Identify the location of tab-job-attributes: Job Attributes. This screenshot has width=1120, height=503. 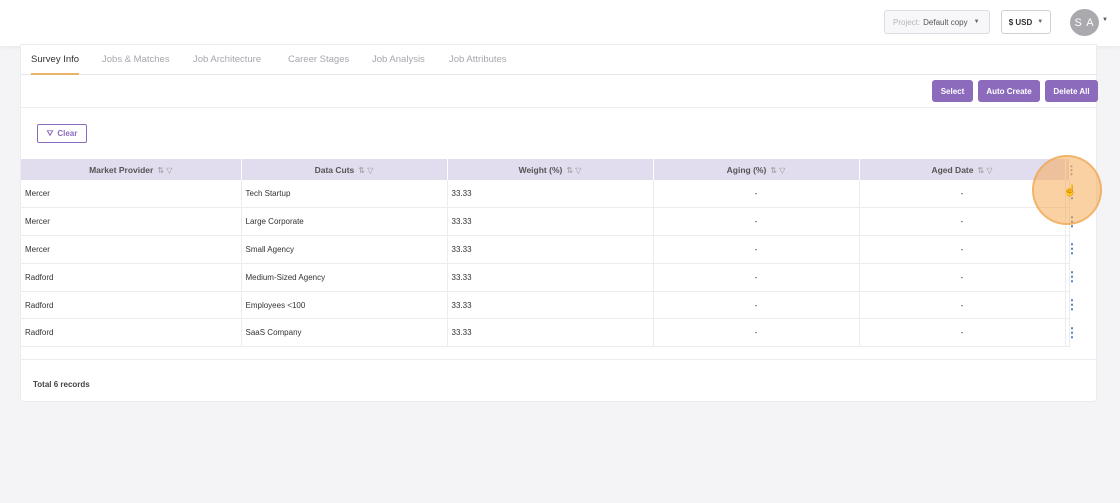
(478, 64).